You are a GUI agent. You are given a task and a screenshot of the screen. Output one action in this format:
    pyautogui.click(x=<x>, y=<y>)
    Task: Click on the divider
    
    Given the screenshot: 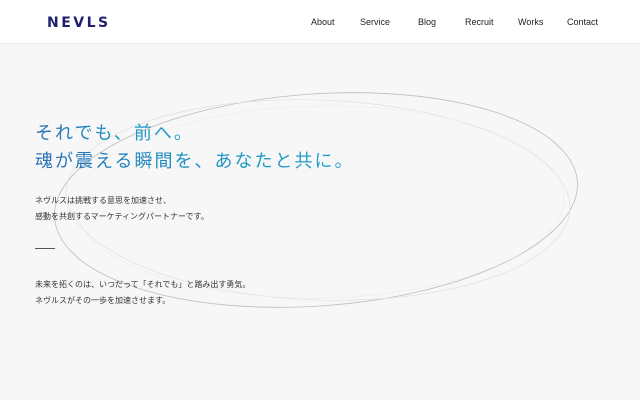 What is the action you would take?
    pyautogui.click(x=45, y=248)
    